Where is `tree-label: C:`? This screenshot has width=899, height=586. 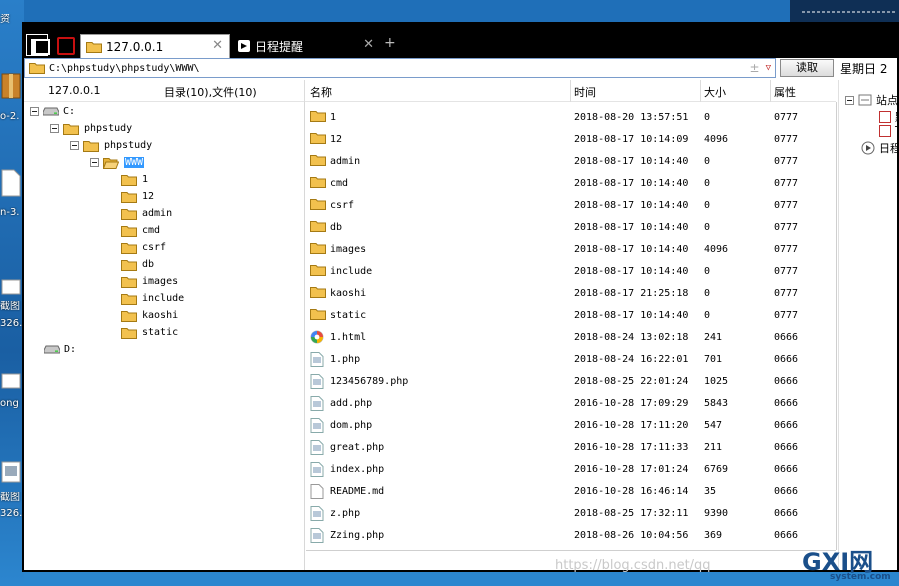
tree-label: C: is located at coordinates (69, 111).